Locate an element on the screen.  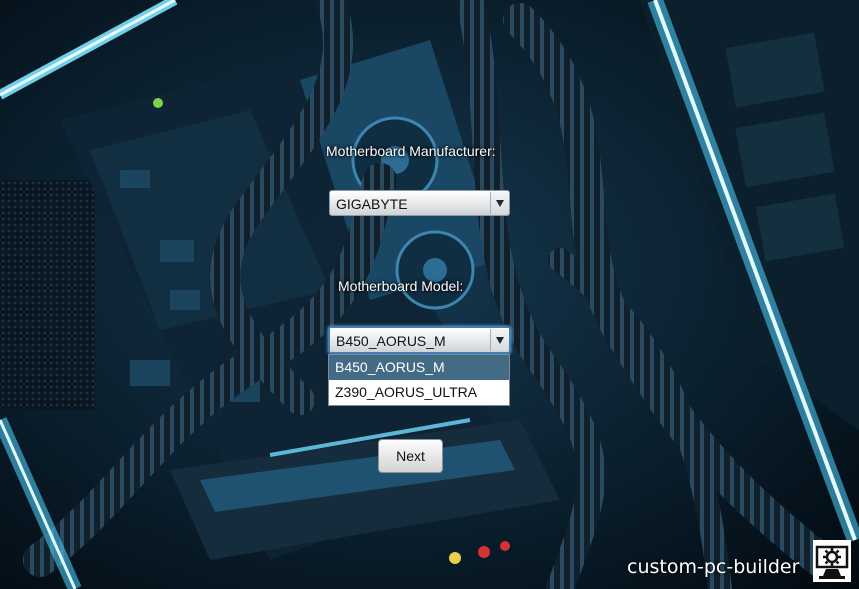
model-dropdown-list: B450_AORUS_M Z390_AORUS_ULTRA is located at coordinates (419, 380).